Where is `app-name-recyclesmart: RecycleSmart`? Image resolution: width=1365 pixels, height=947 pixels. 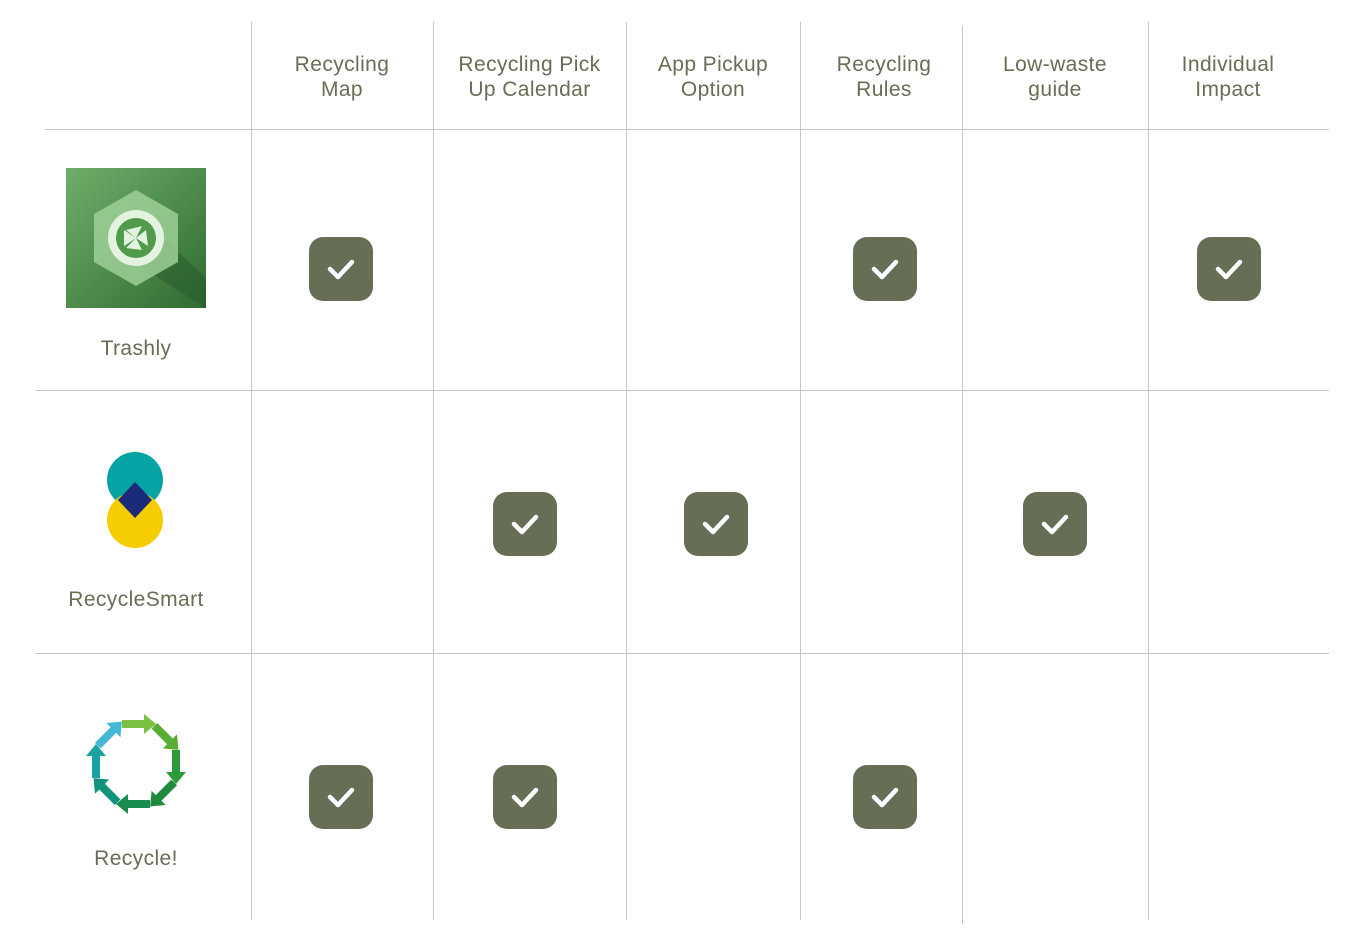
app-name-recyclesmart: RecycleSmart is located at coordinates (136, 599).